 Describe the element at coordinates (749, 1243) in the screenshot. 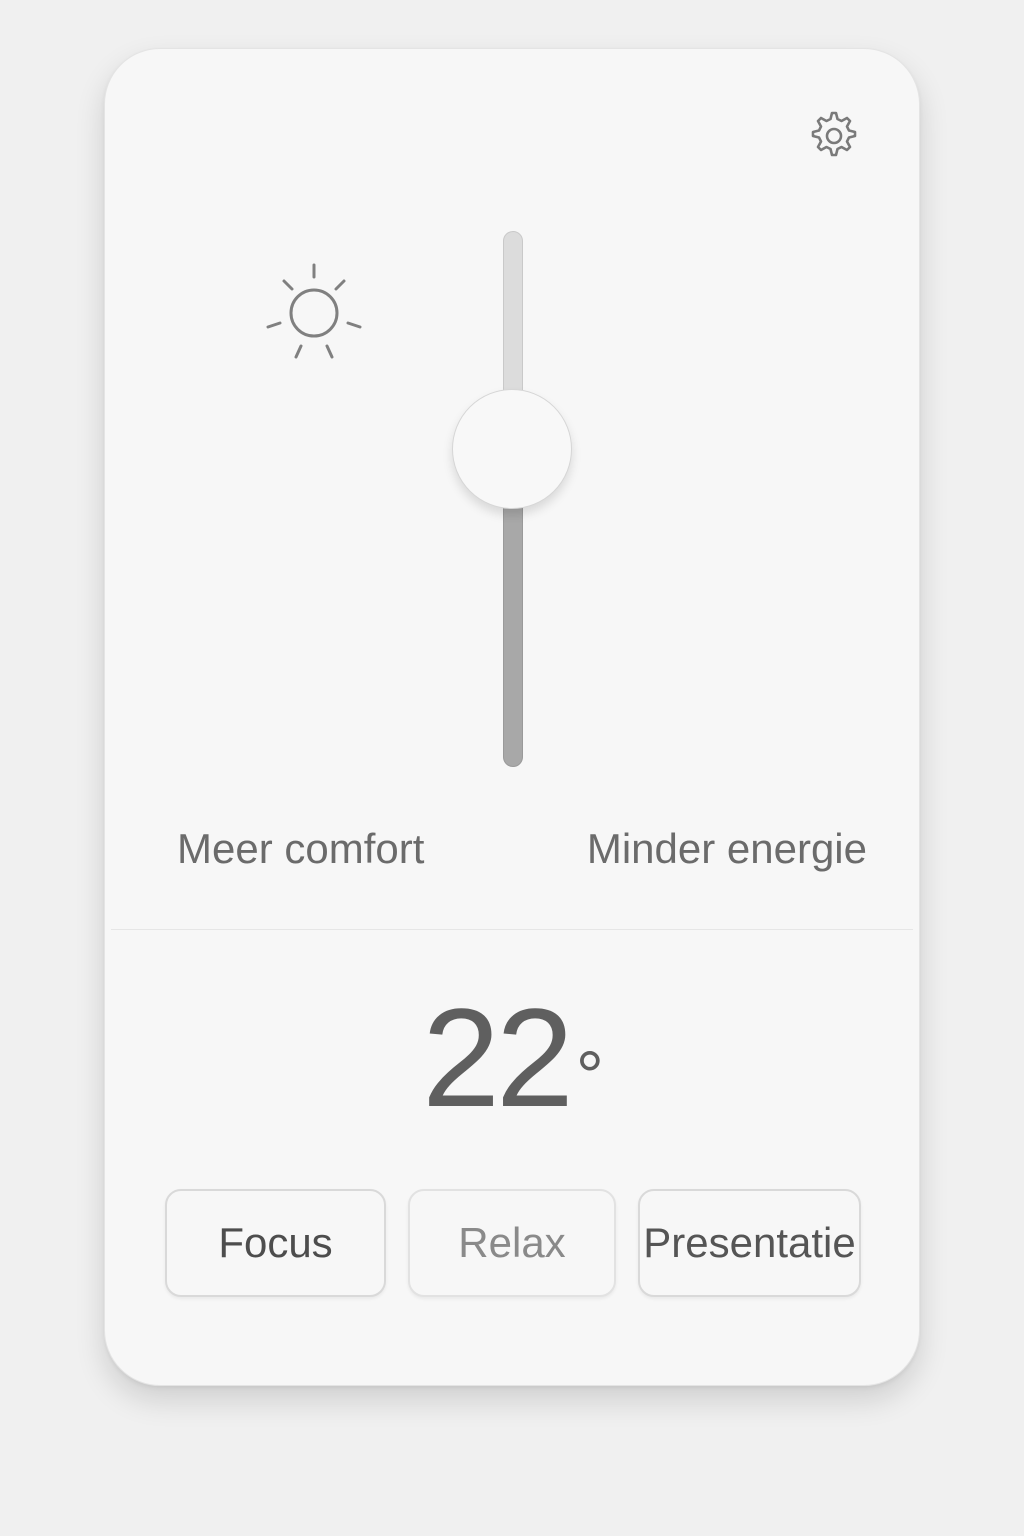

I see `preset-presentatie-button: Presentatie` at that location.